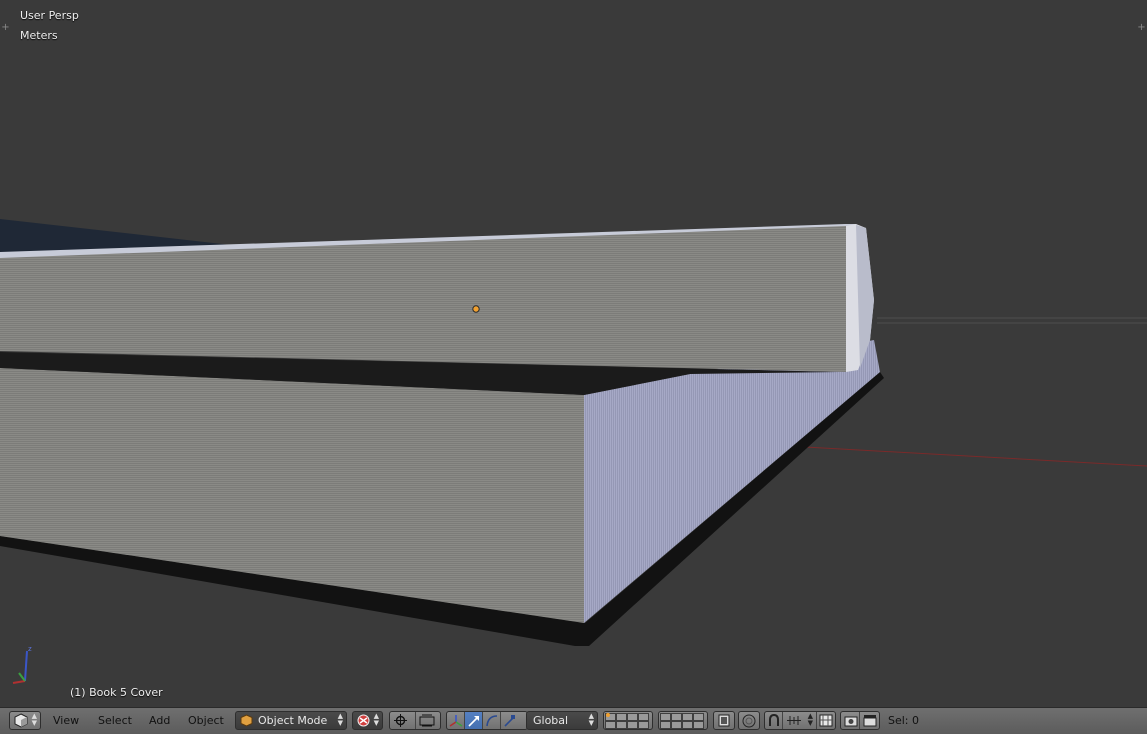 Image resolution: width=1147 pixels, height=734 pixels. I want to click on translate-manipulator-button, so click(474, 720).